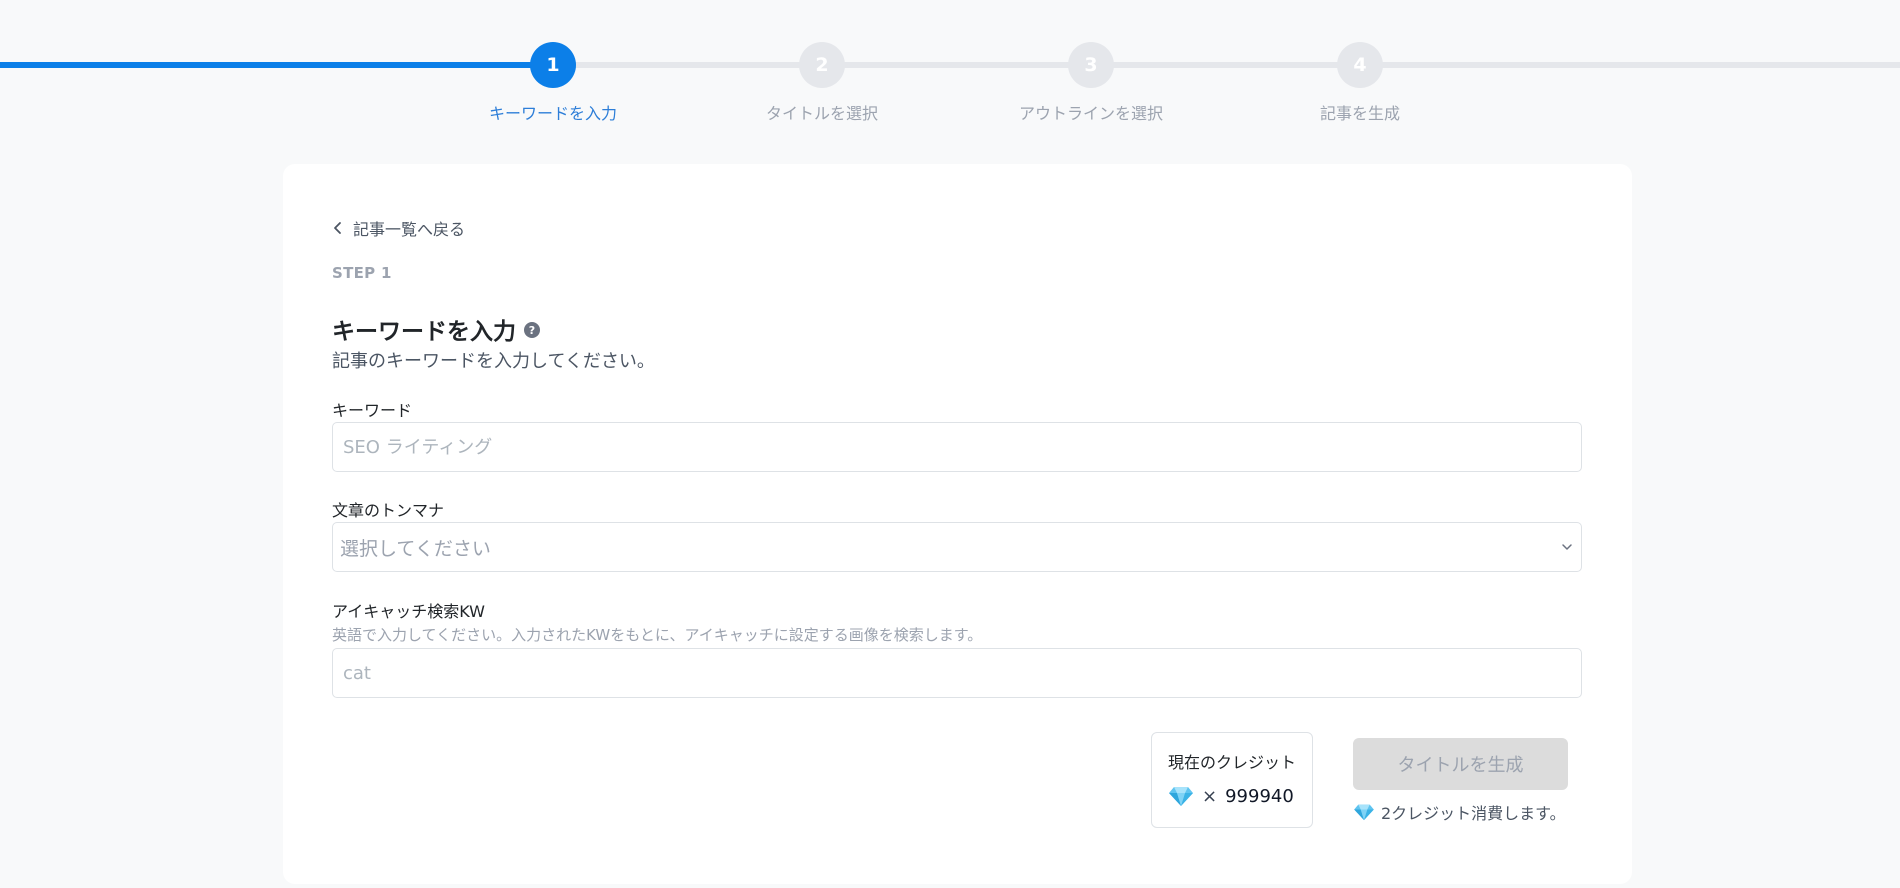 The width and height of the screenshot is (1900, 888). What do you see at coordinates (1210, 796) in the screenshot?
I see `credits-multiply-sign: ×` at bounding box center [1210, 796].